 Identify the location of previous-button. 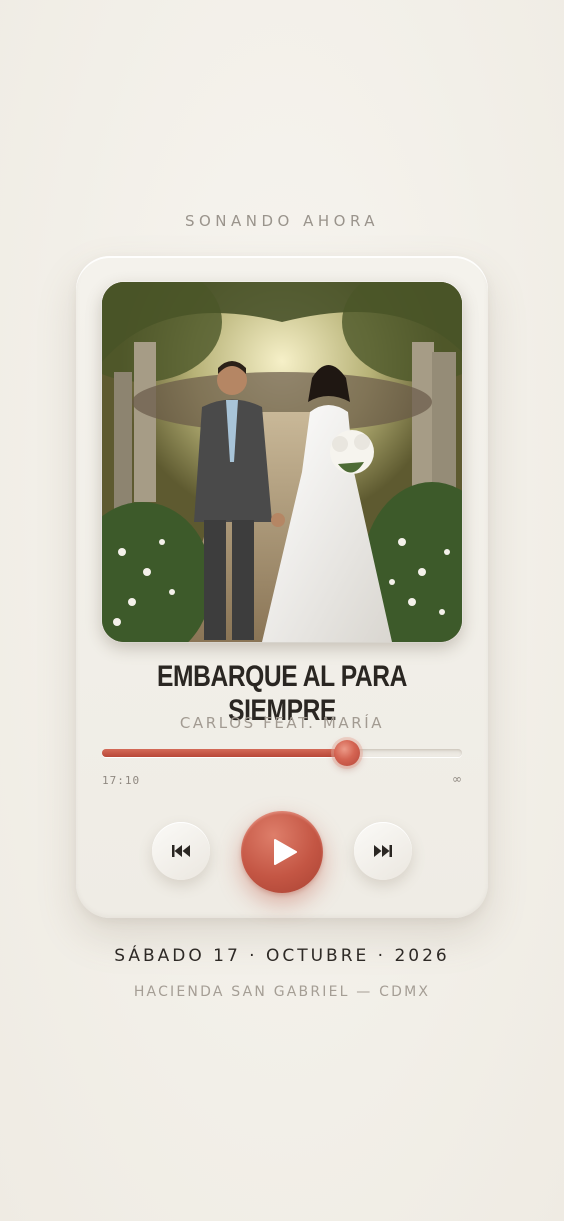
(181, 851).